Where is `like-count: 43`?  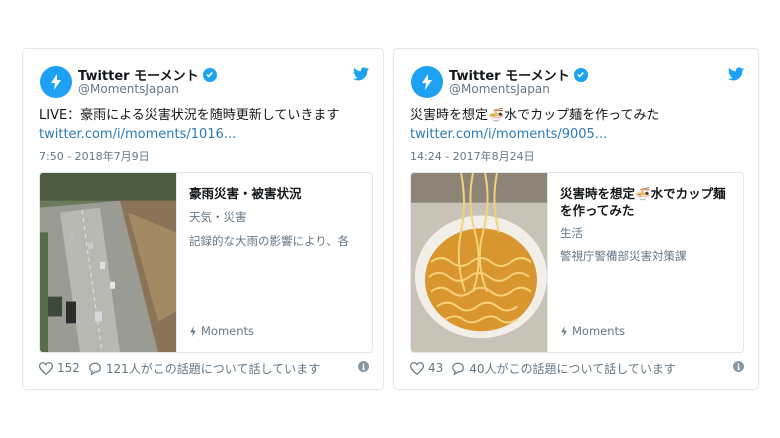
like-count: 43 is located at coordinates (436, 368).